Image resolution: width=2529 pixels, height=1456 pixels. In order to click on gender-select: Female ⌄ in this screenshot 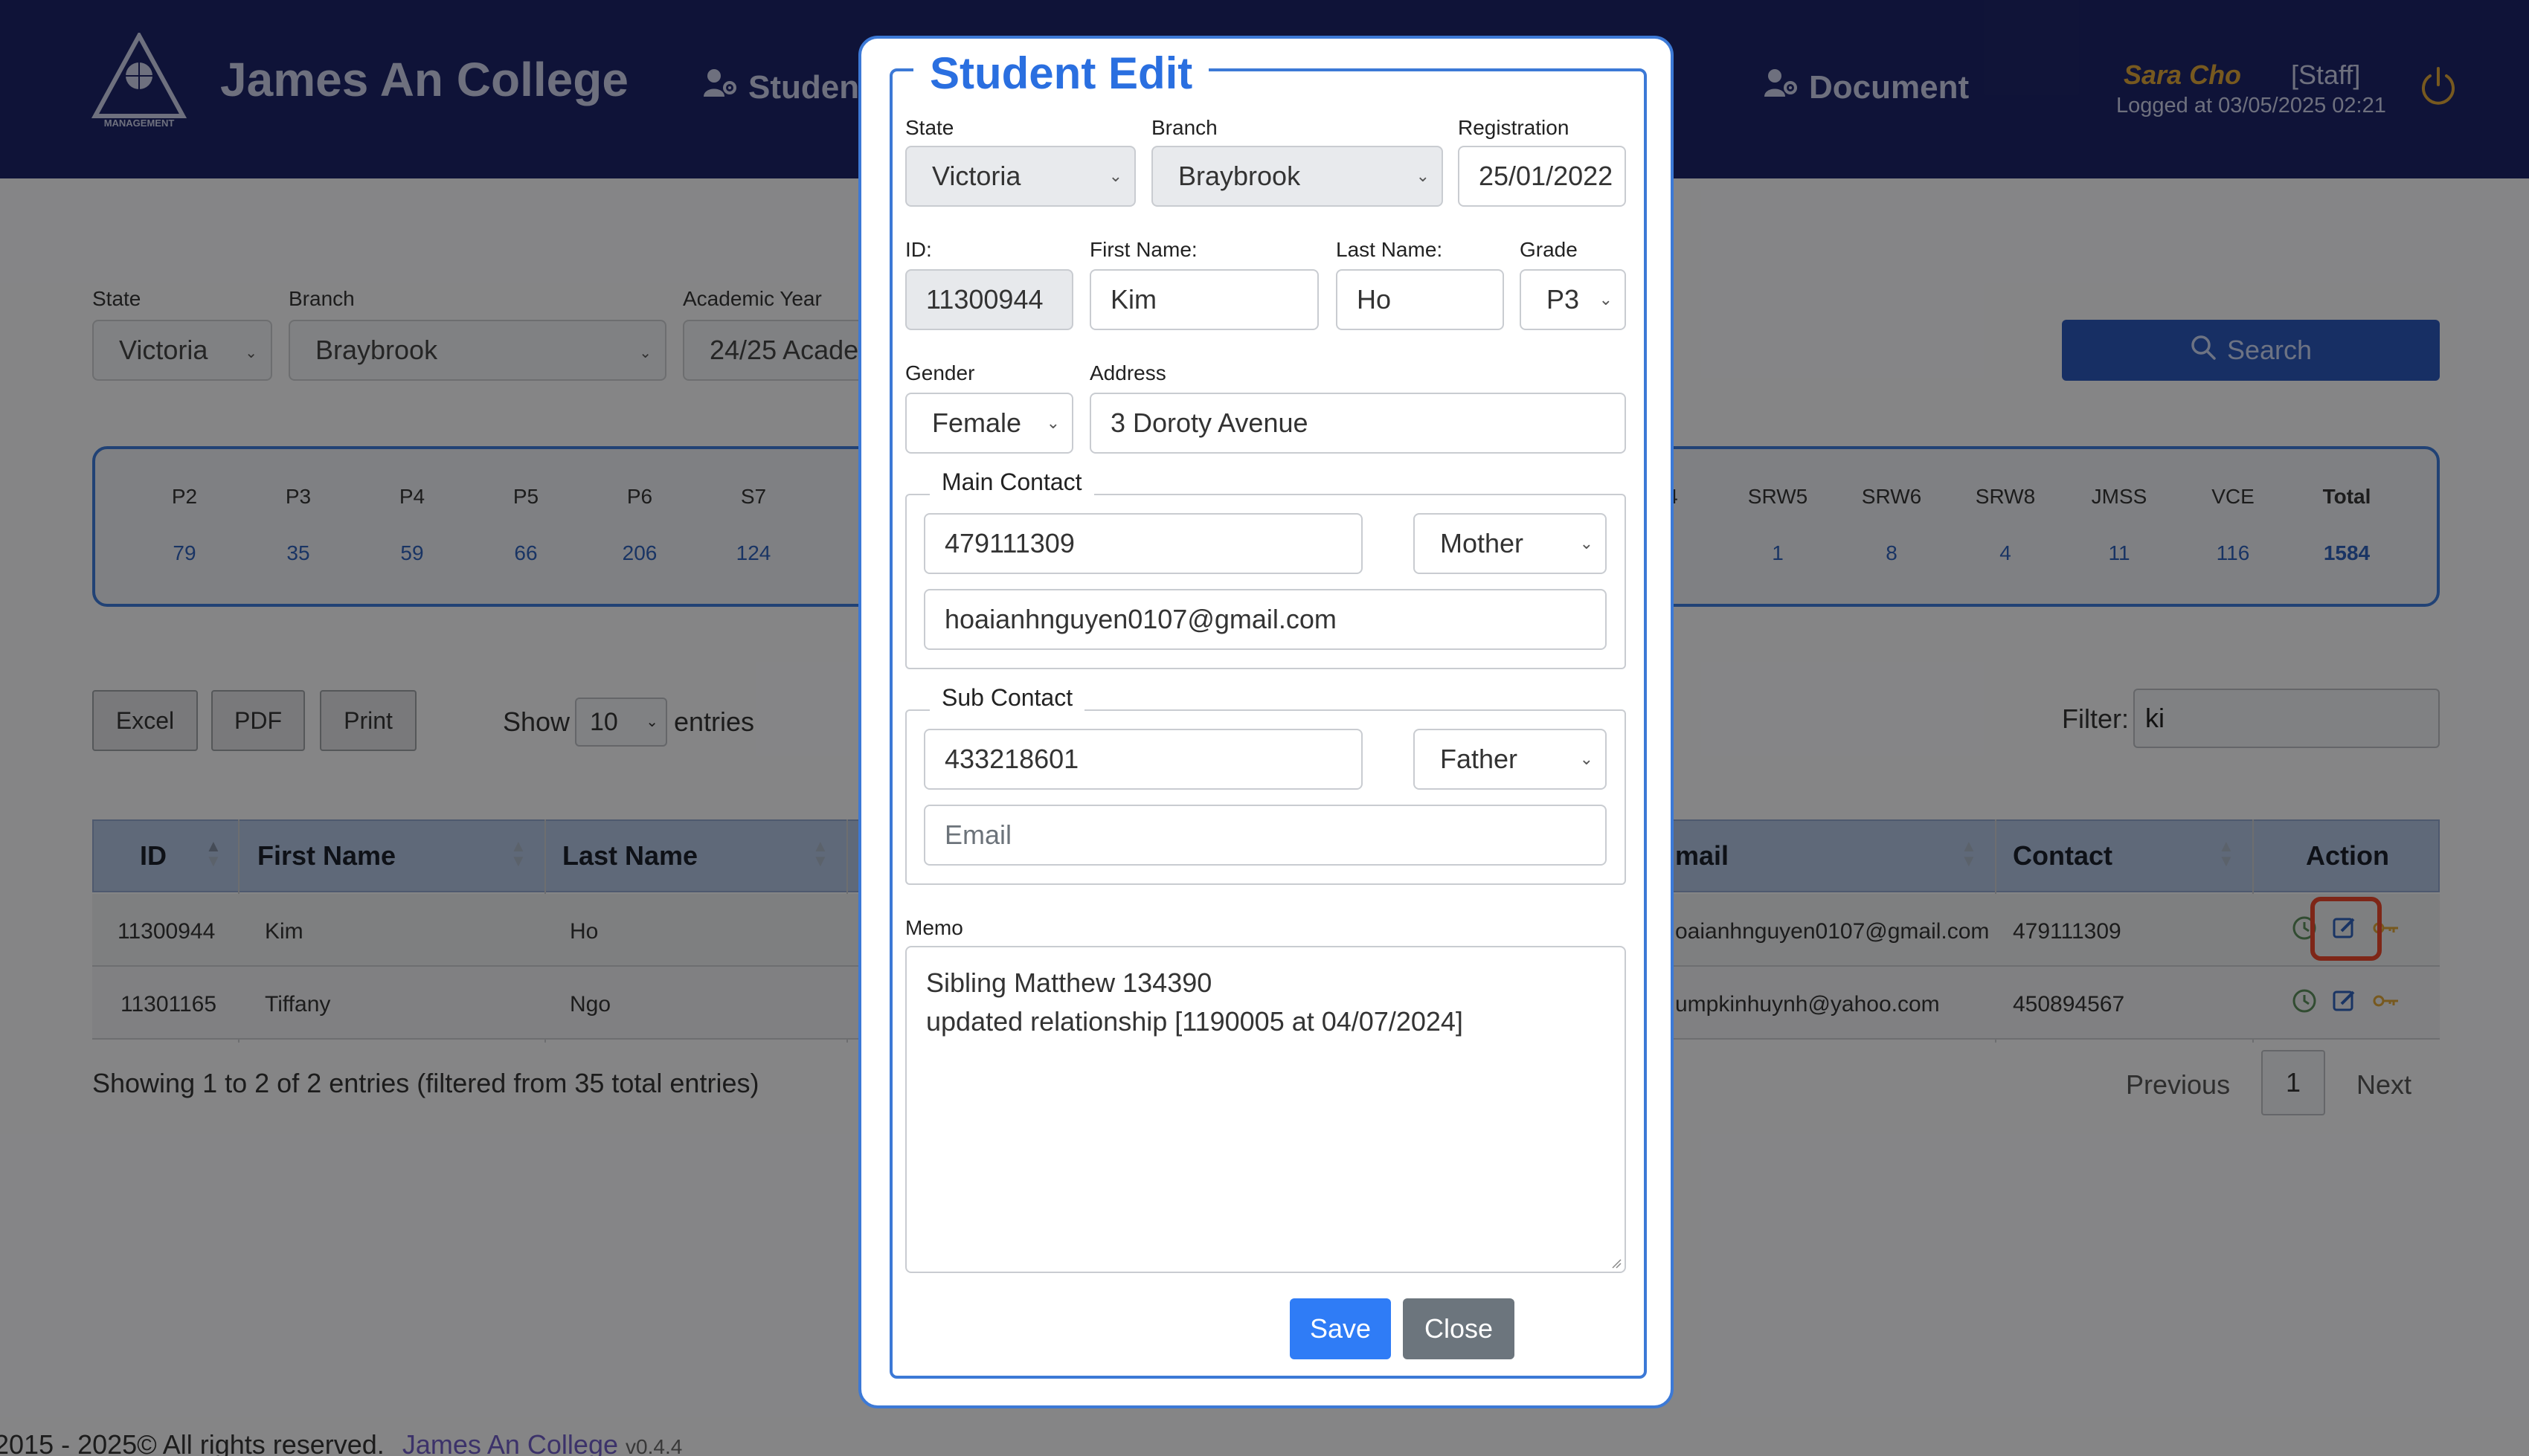, I will do `click(989, 423)`.